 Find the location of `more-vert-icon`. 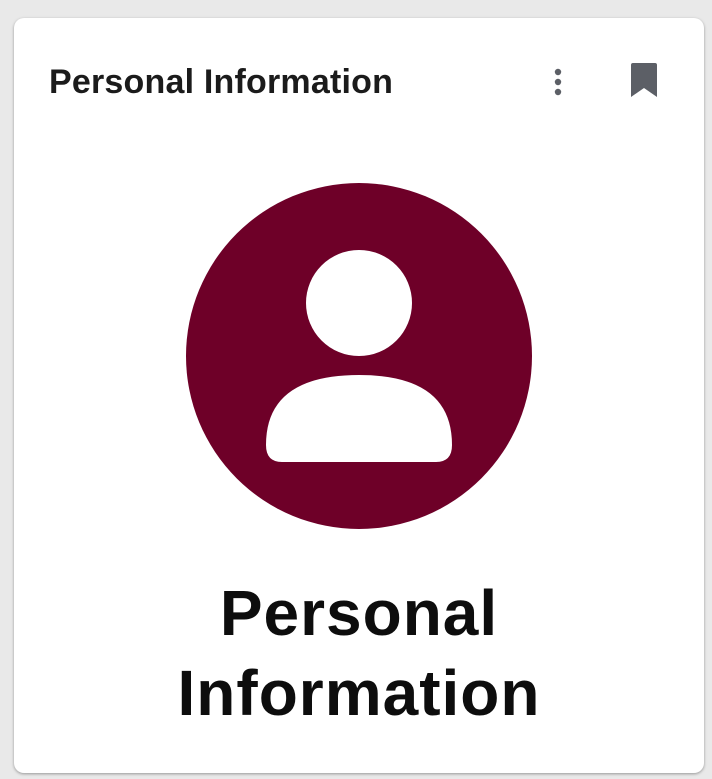

more-vert-icon is located at coordinates (558, 82).